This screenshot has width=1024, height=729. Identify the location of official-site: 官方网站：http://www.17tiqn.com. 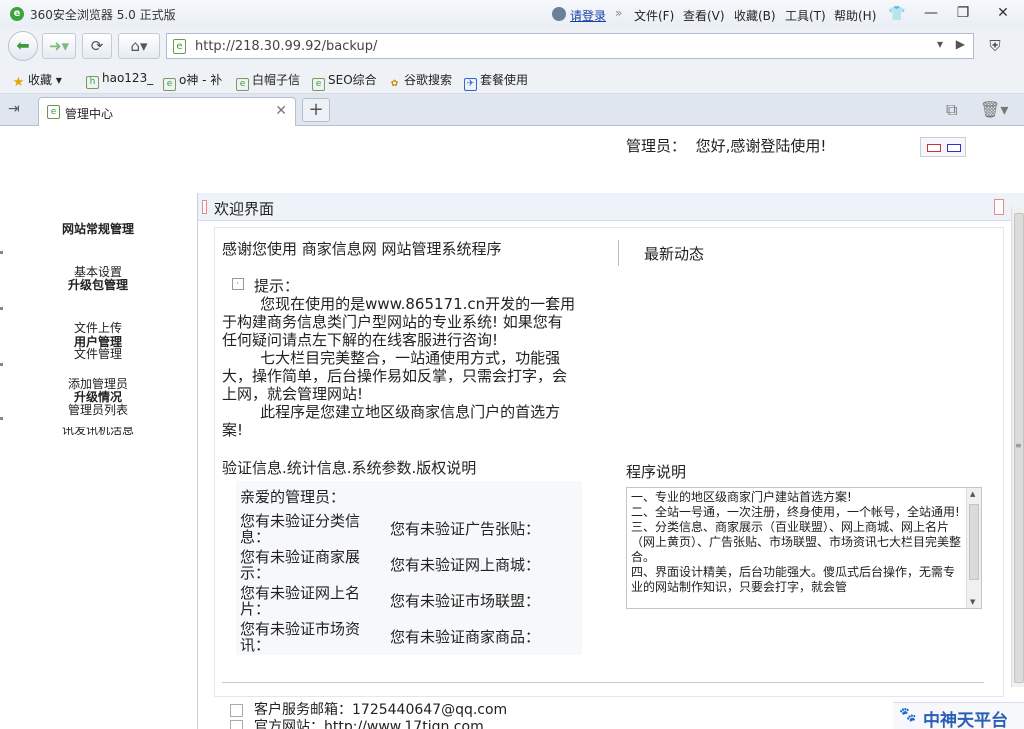
(369, 724).